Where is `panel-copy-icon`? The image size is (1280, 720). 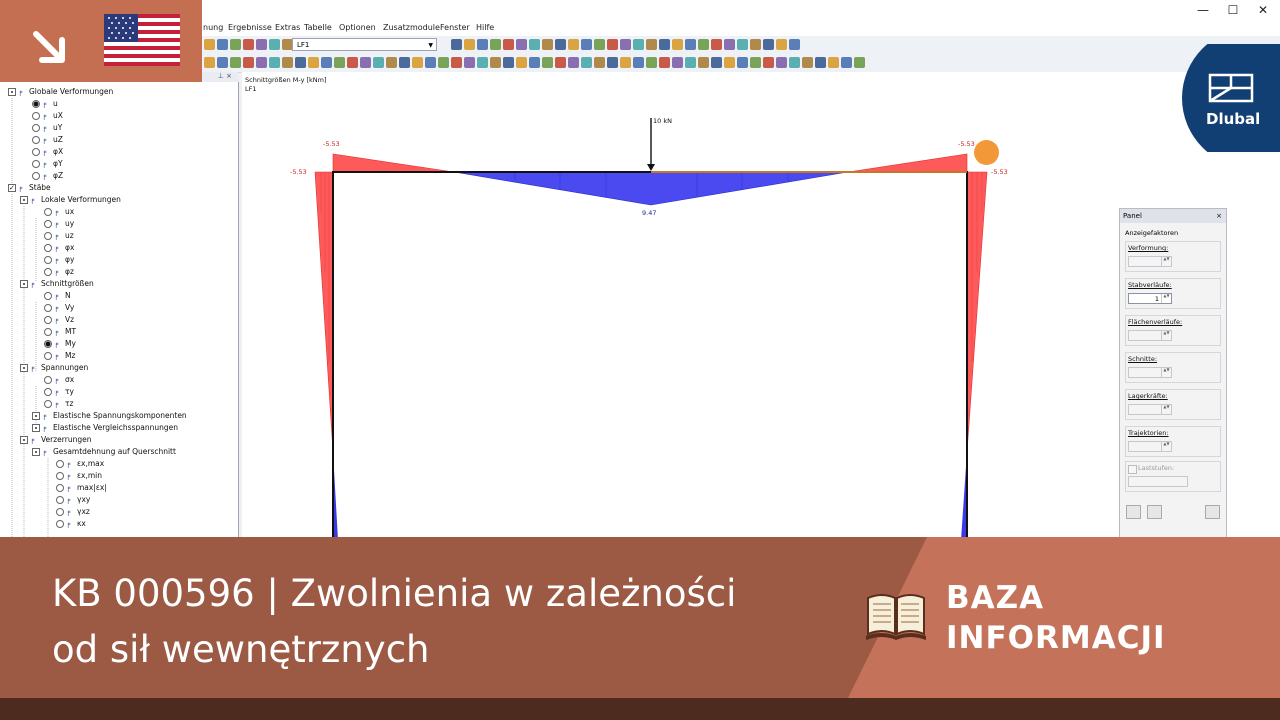
panel-copy-icon is located at coordinates (1154, 512).